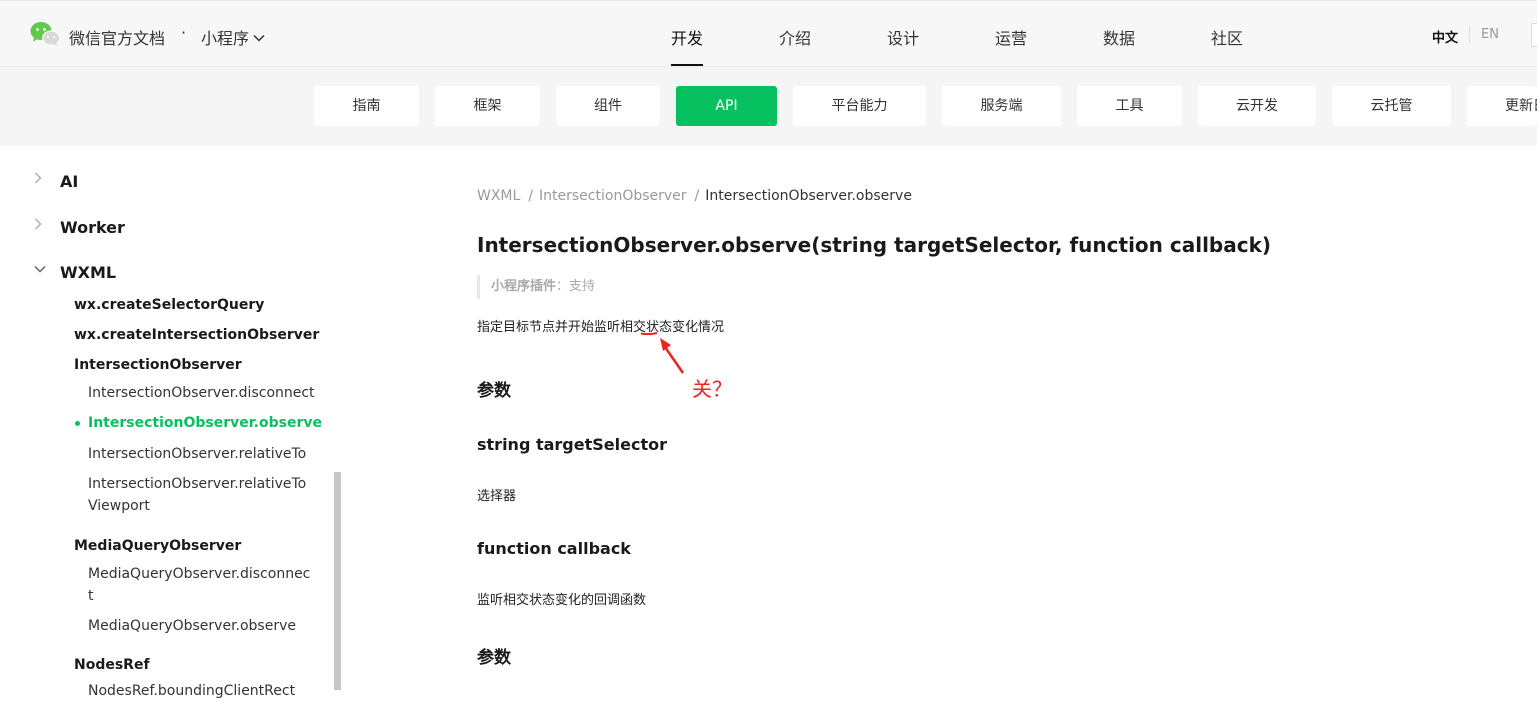 Image resolution: width=1537 pixels, height=702 pixels. What do you see at coordinates (45, 34) in the screenshot?
I see `wechat-logo-icon` at bounding box center [45, 34].